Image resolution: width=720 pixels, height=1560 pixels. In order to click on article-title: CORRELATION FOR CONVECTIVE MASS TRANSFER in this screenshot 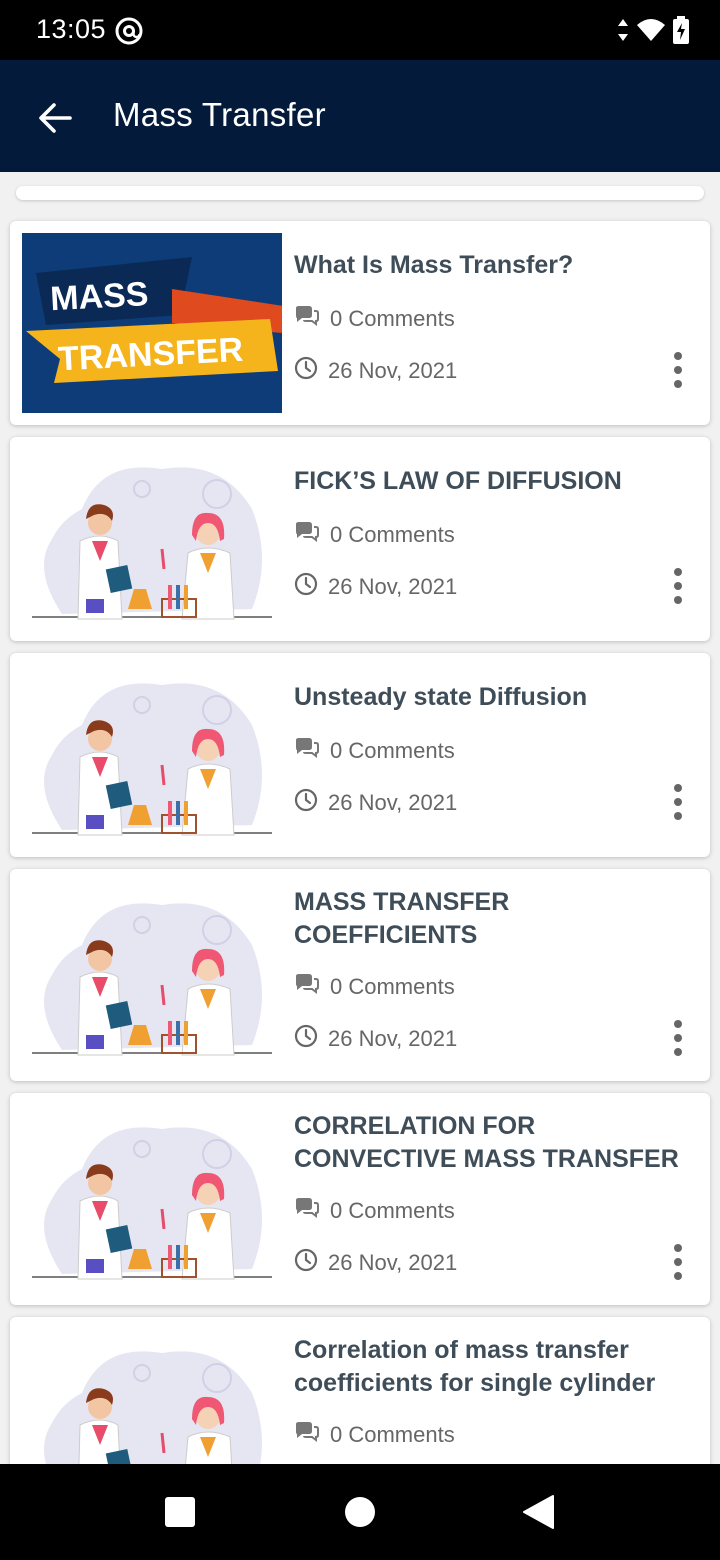, I will do `click(496, 1143)`.